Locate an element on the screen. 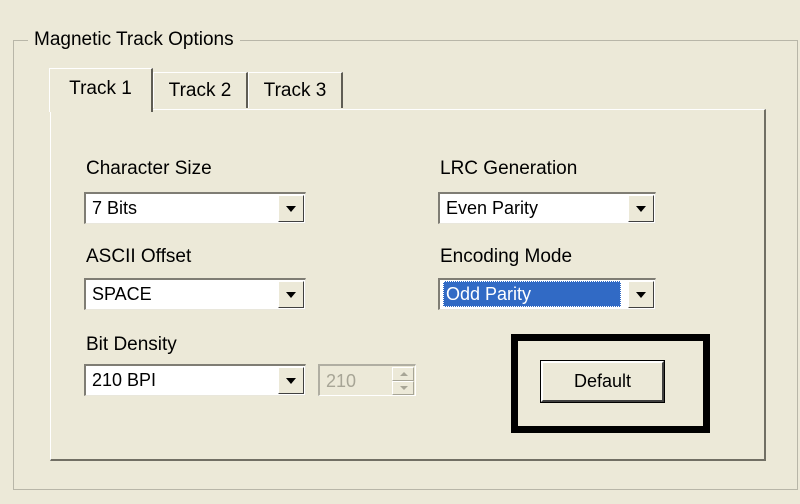 This screenshot has height=504, width=800. lrc-generation-select: Even Parity is located at coordinates (547, 208).